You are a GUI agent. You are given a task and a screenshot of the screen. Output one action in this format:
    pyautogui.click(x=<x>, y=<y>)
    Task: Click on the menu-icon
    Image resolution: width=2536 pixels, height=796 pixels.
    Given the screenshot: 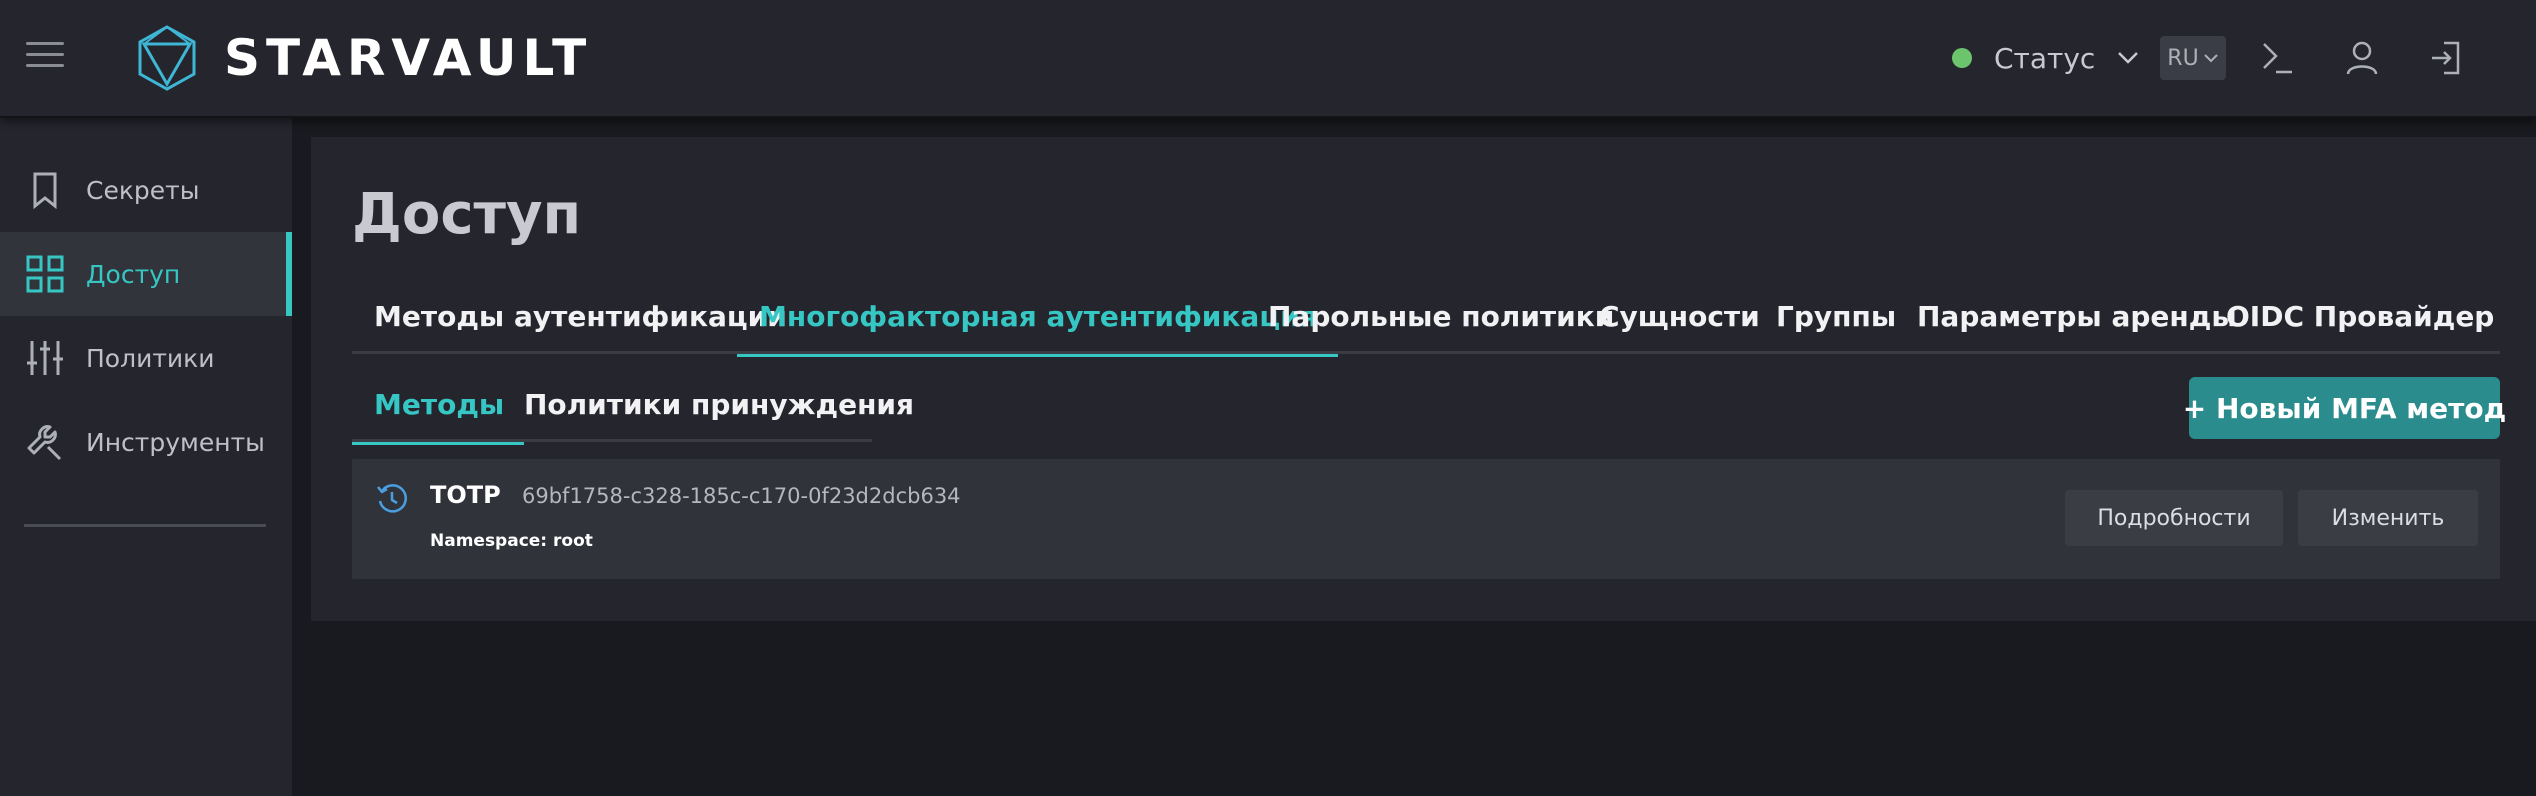 What is the action you would take?
    pyautogui.click(x=45, y=57)
    